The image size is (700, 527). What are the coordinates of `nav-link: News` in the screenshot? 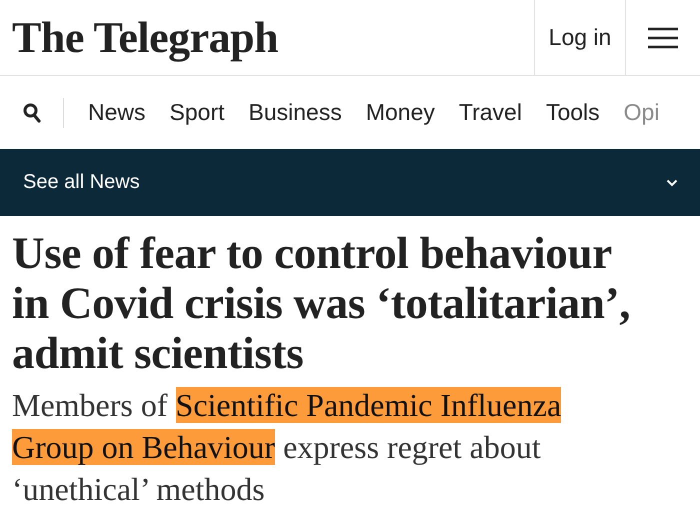 It's located at (117, 112).